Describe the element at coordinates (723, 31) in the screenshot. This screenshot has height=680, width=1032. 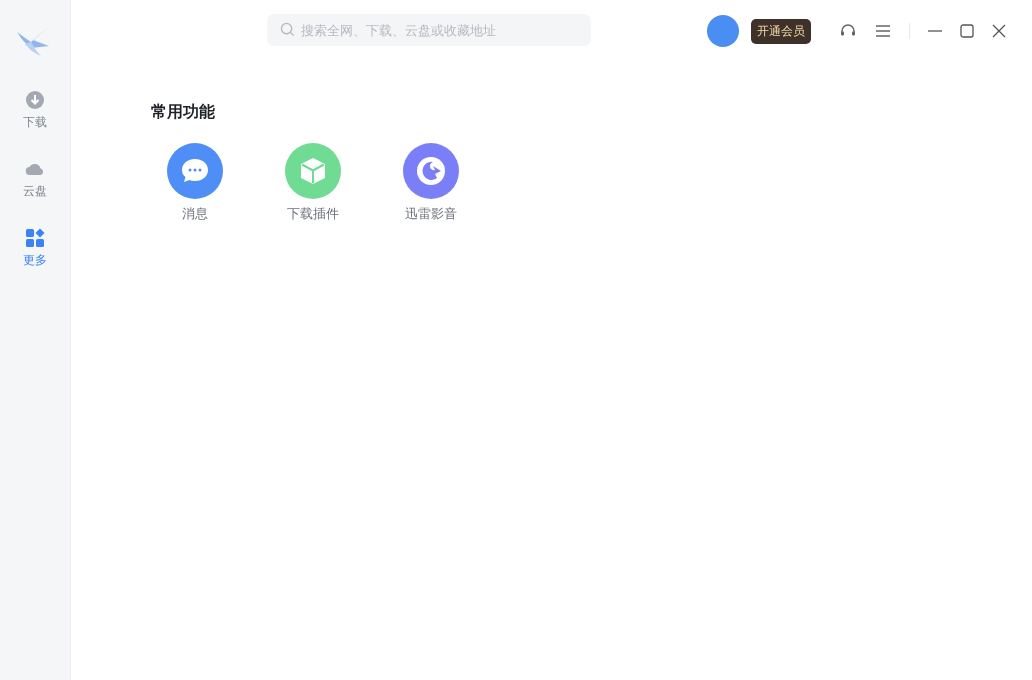
I see `avatar` at that location.